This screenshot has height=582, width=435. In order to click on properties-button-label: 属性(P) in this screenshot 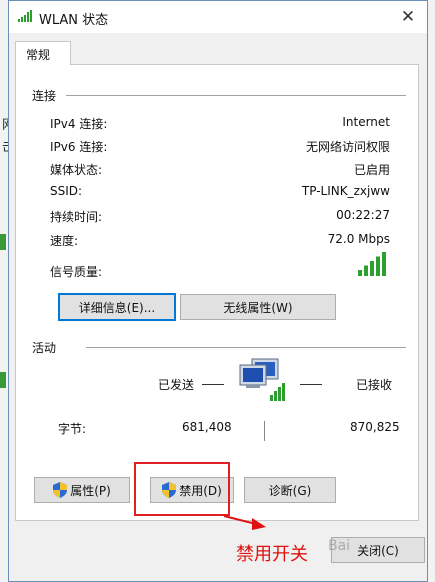, I will do `click(90, 490)`.